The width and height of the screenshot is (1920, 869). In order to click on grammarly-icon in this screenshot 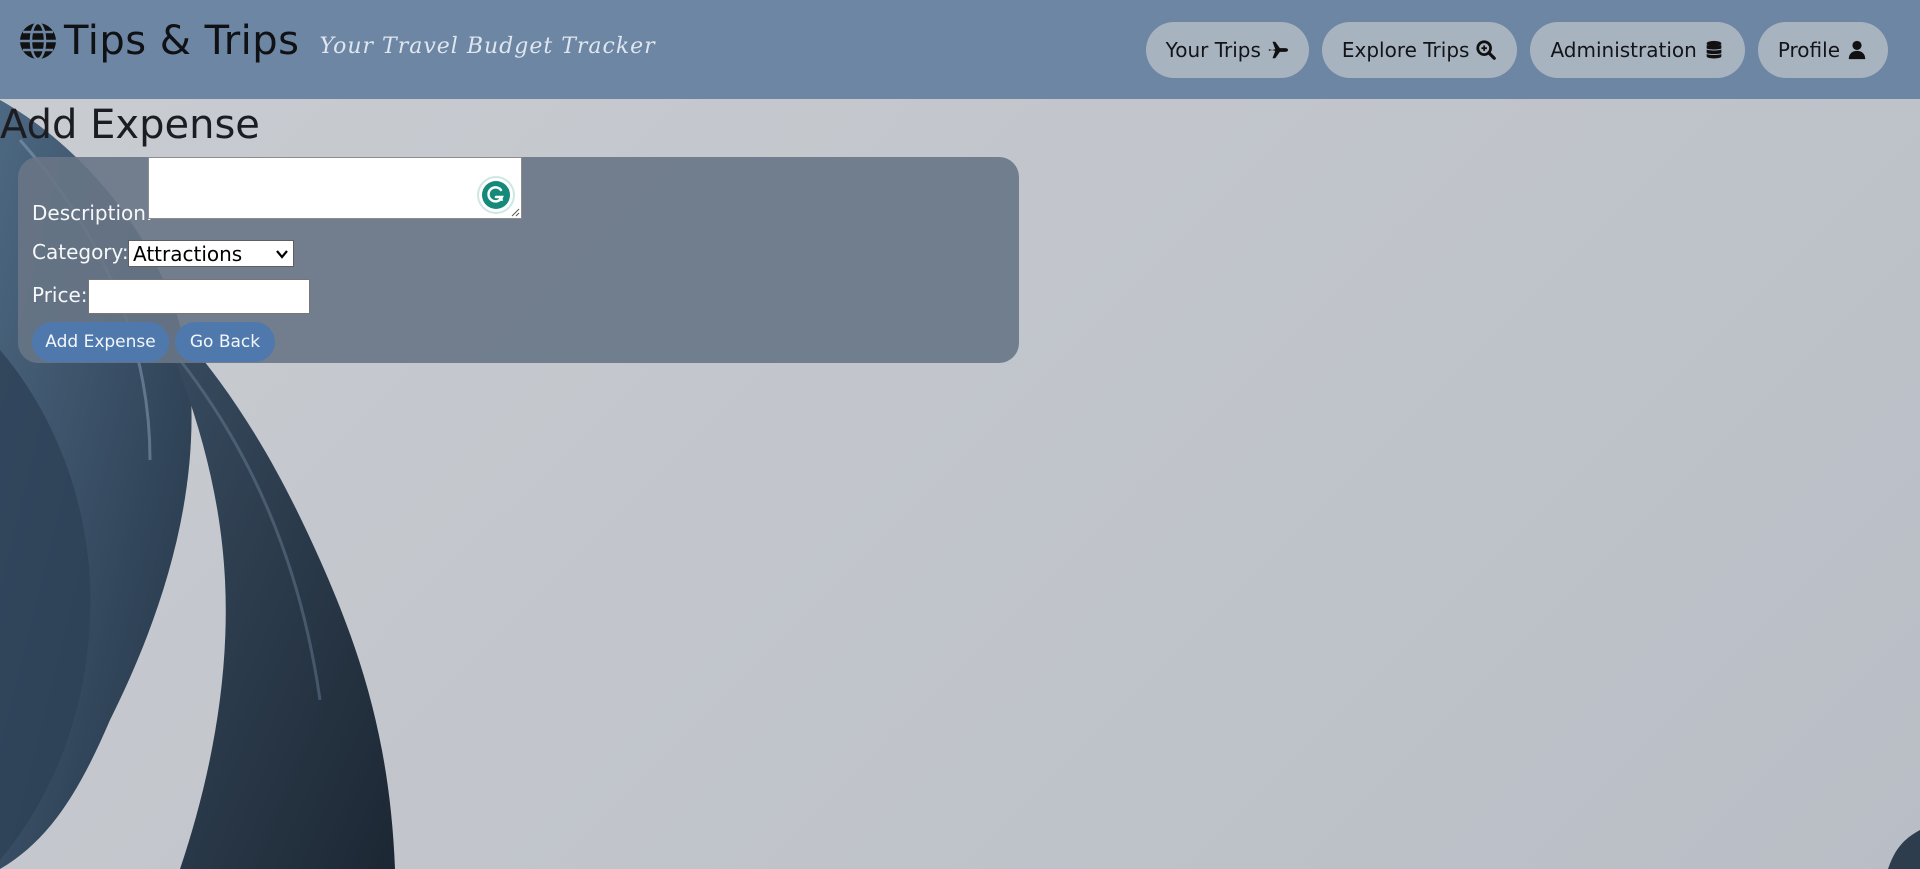, I will do `click(496, 195)`.